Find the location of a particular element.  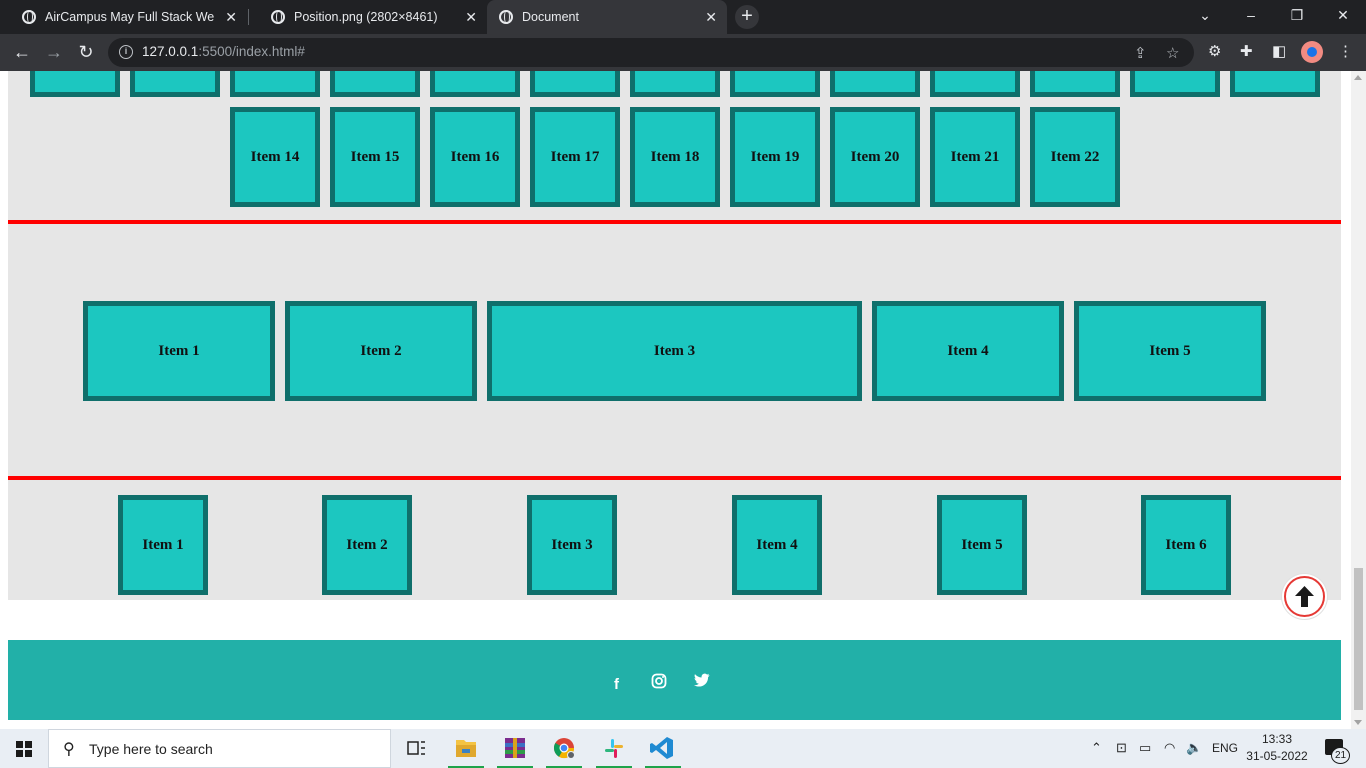

taskbar-search-box: ⚲ Type here to search is located at coordinates (219, 748).